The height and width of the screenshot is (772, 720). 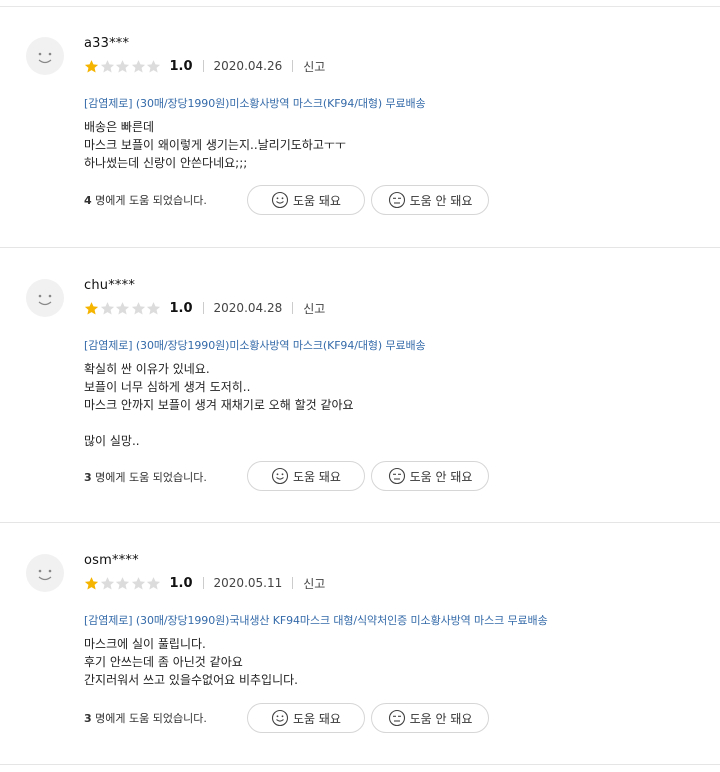 I want to click on helpful-count-text: 4 명에게 도움 되었습니다., so click(x=145, y=200).